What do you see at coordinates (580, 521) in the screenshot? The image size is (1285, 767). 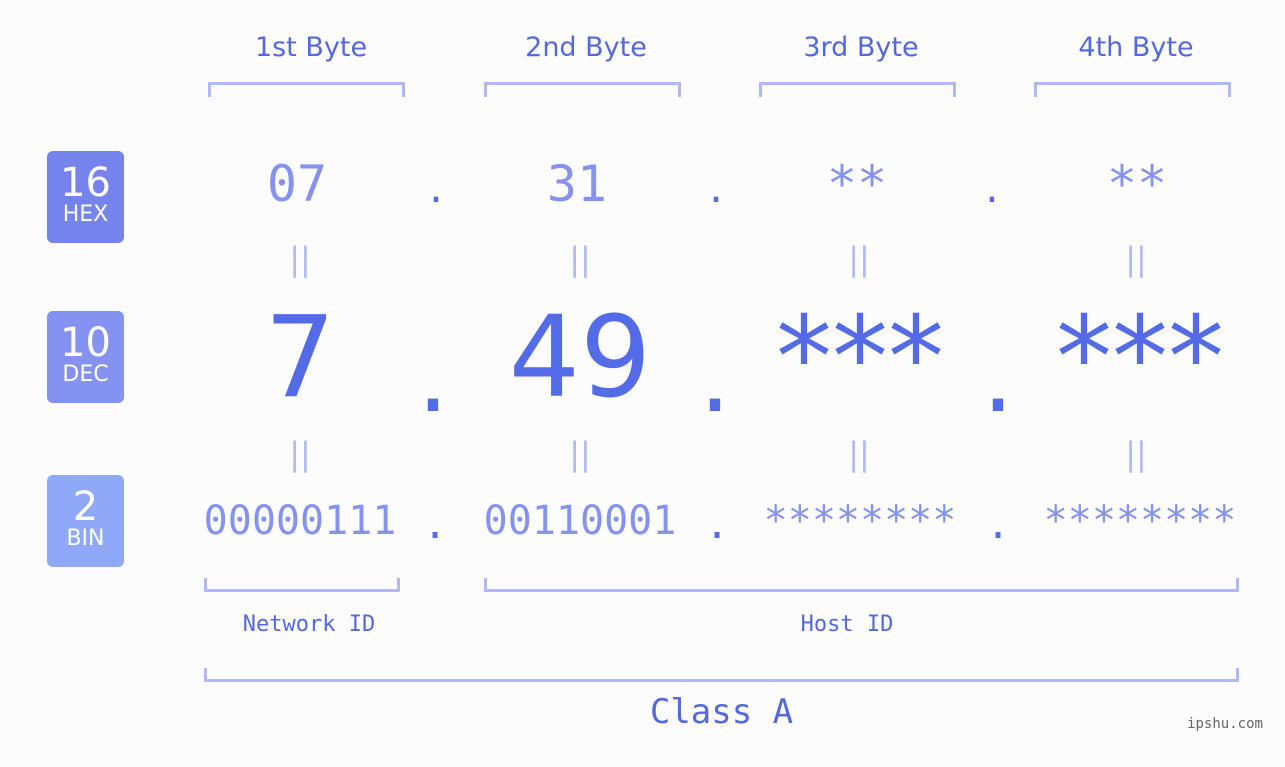 I see `bin-value-2: 00110001` at bounding box center [580, 521].